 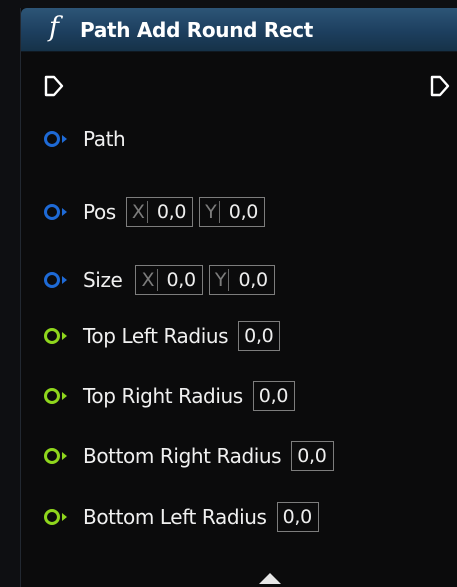 I want to click on function-icon: f, so click(x=54, y=27).